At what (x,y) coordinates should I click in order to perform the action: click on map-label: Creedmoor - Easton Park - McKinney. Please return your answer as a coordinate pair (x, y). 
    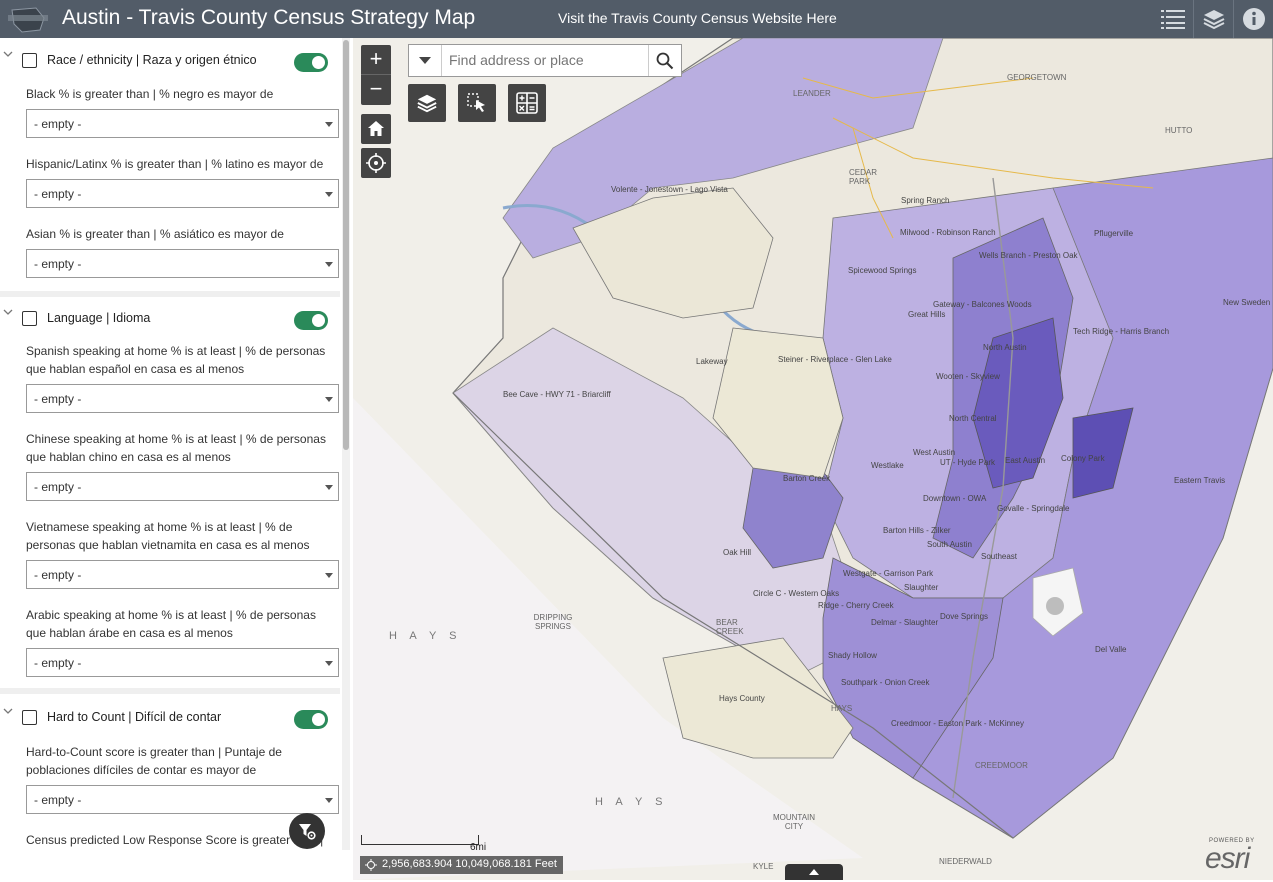
    Looking at the image, I should click on (957, 723).